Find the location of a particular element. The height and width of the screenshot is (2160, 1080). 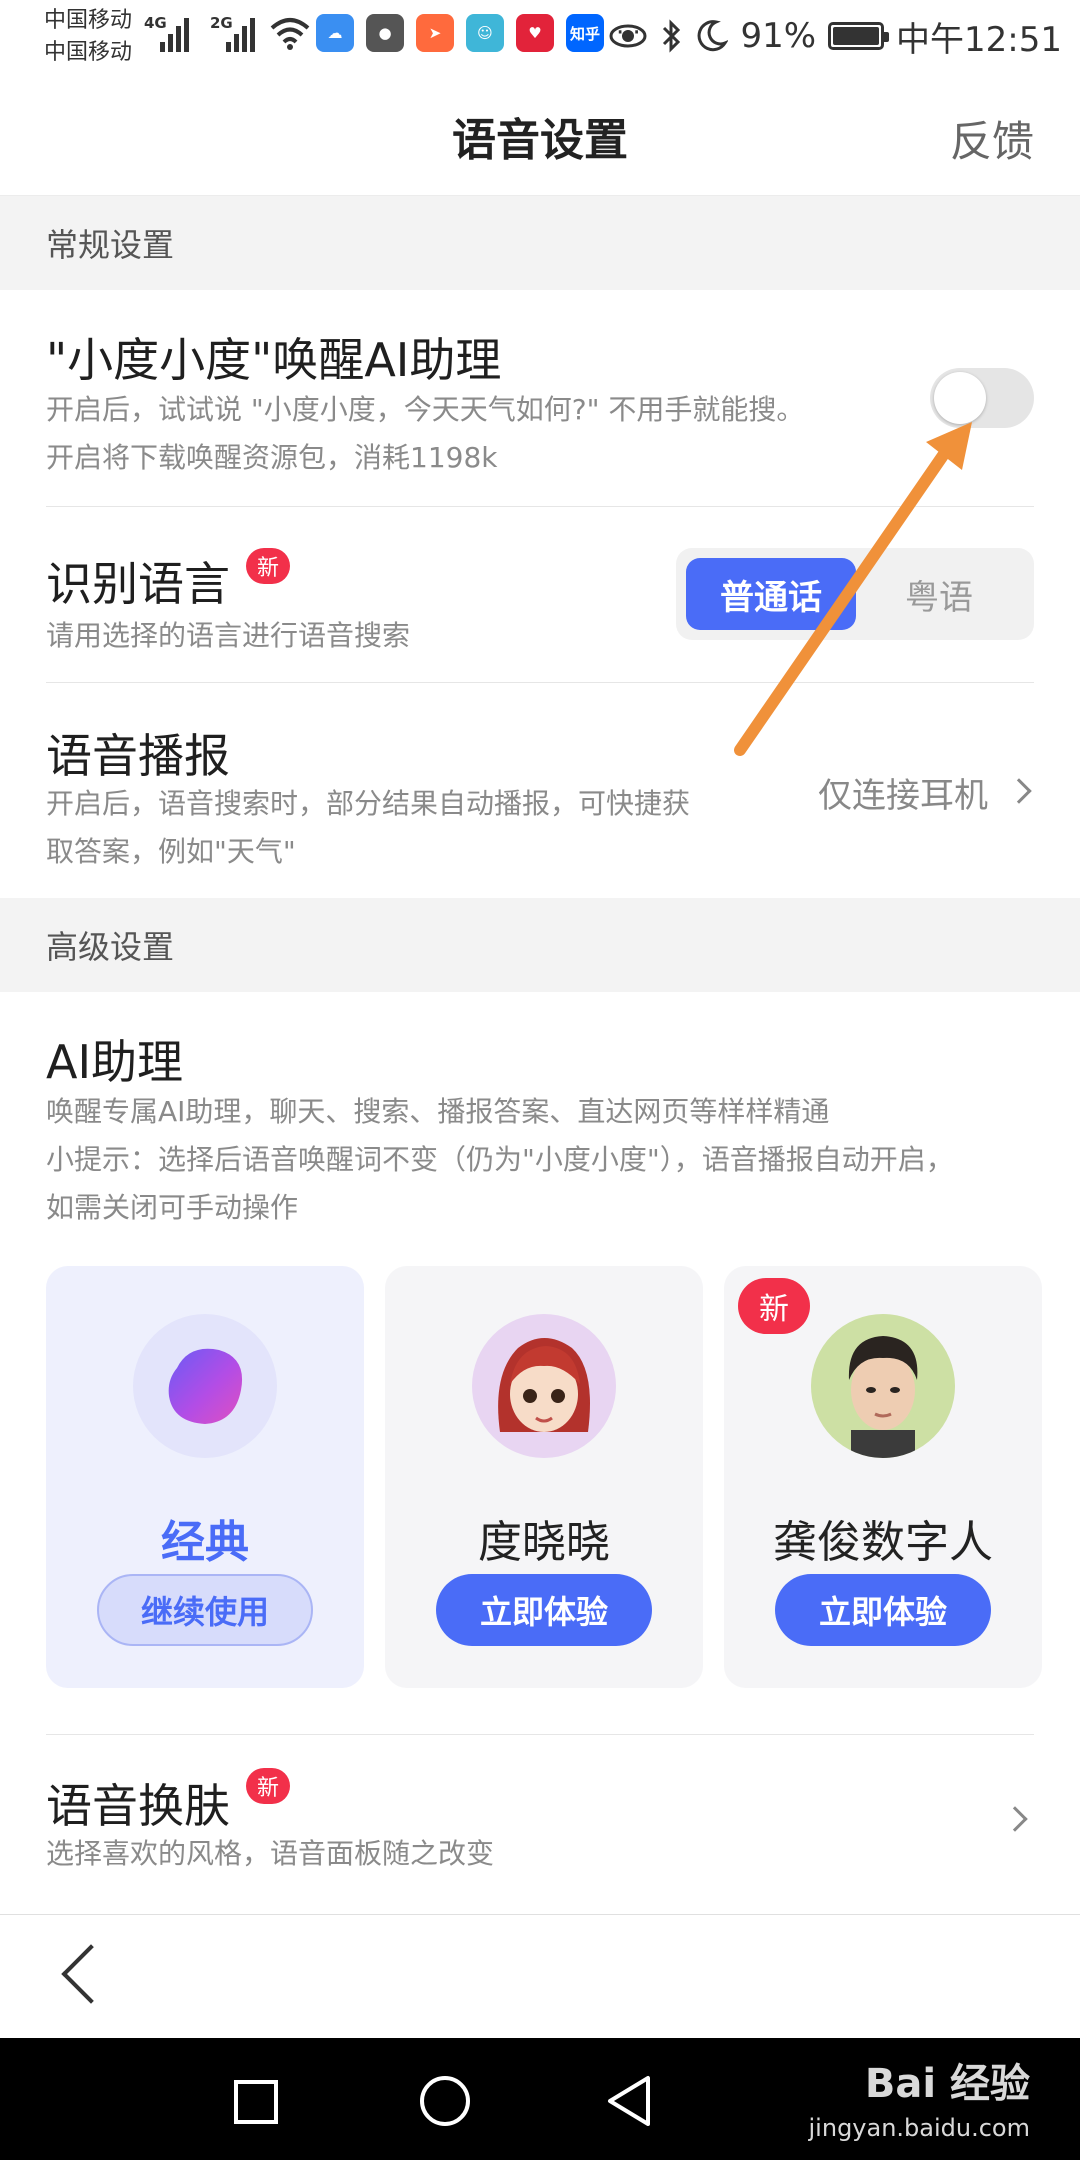

recent-apps-icon is located at coordinates (256, 2102).